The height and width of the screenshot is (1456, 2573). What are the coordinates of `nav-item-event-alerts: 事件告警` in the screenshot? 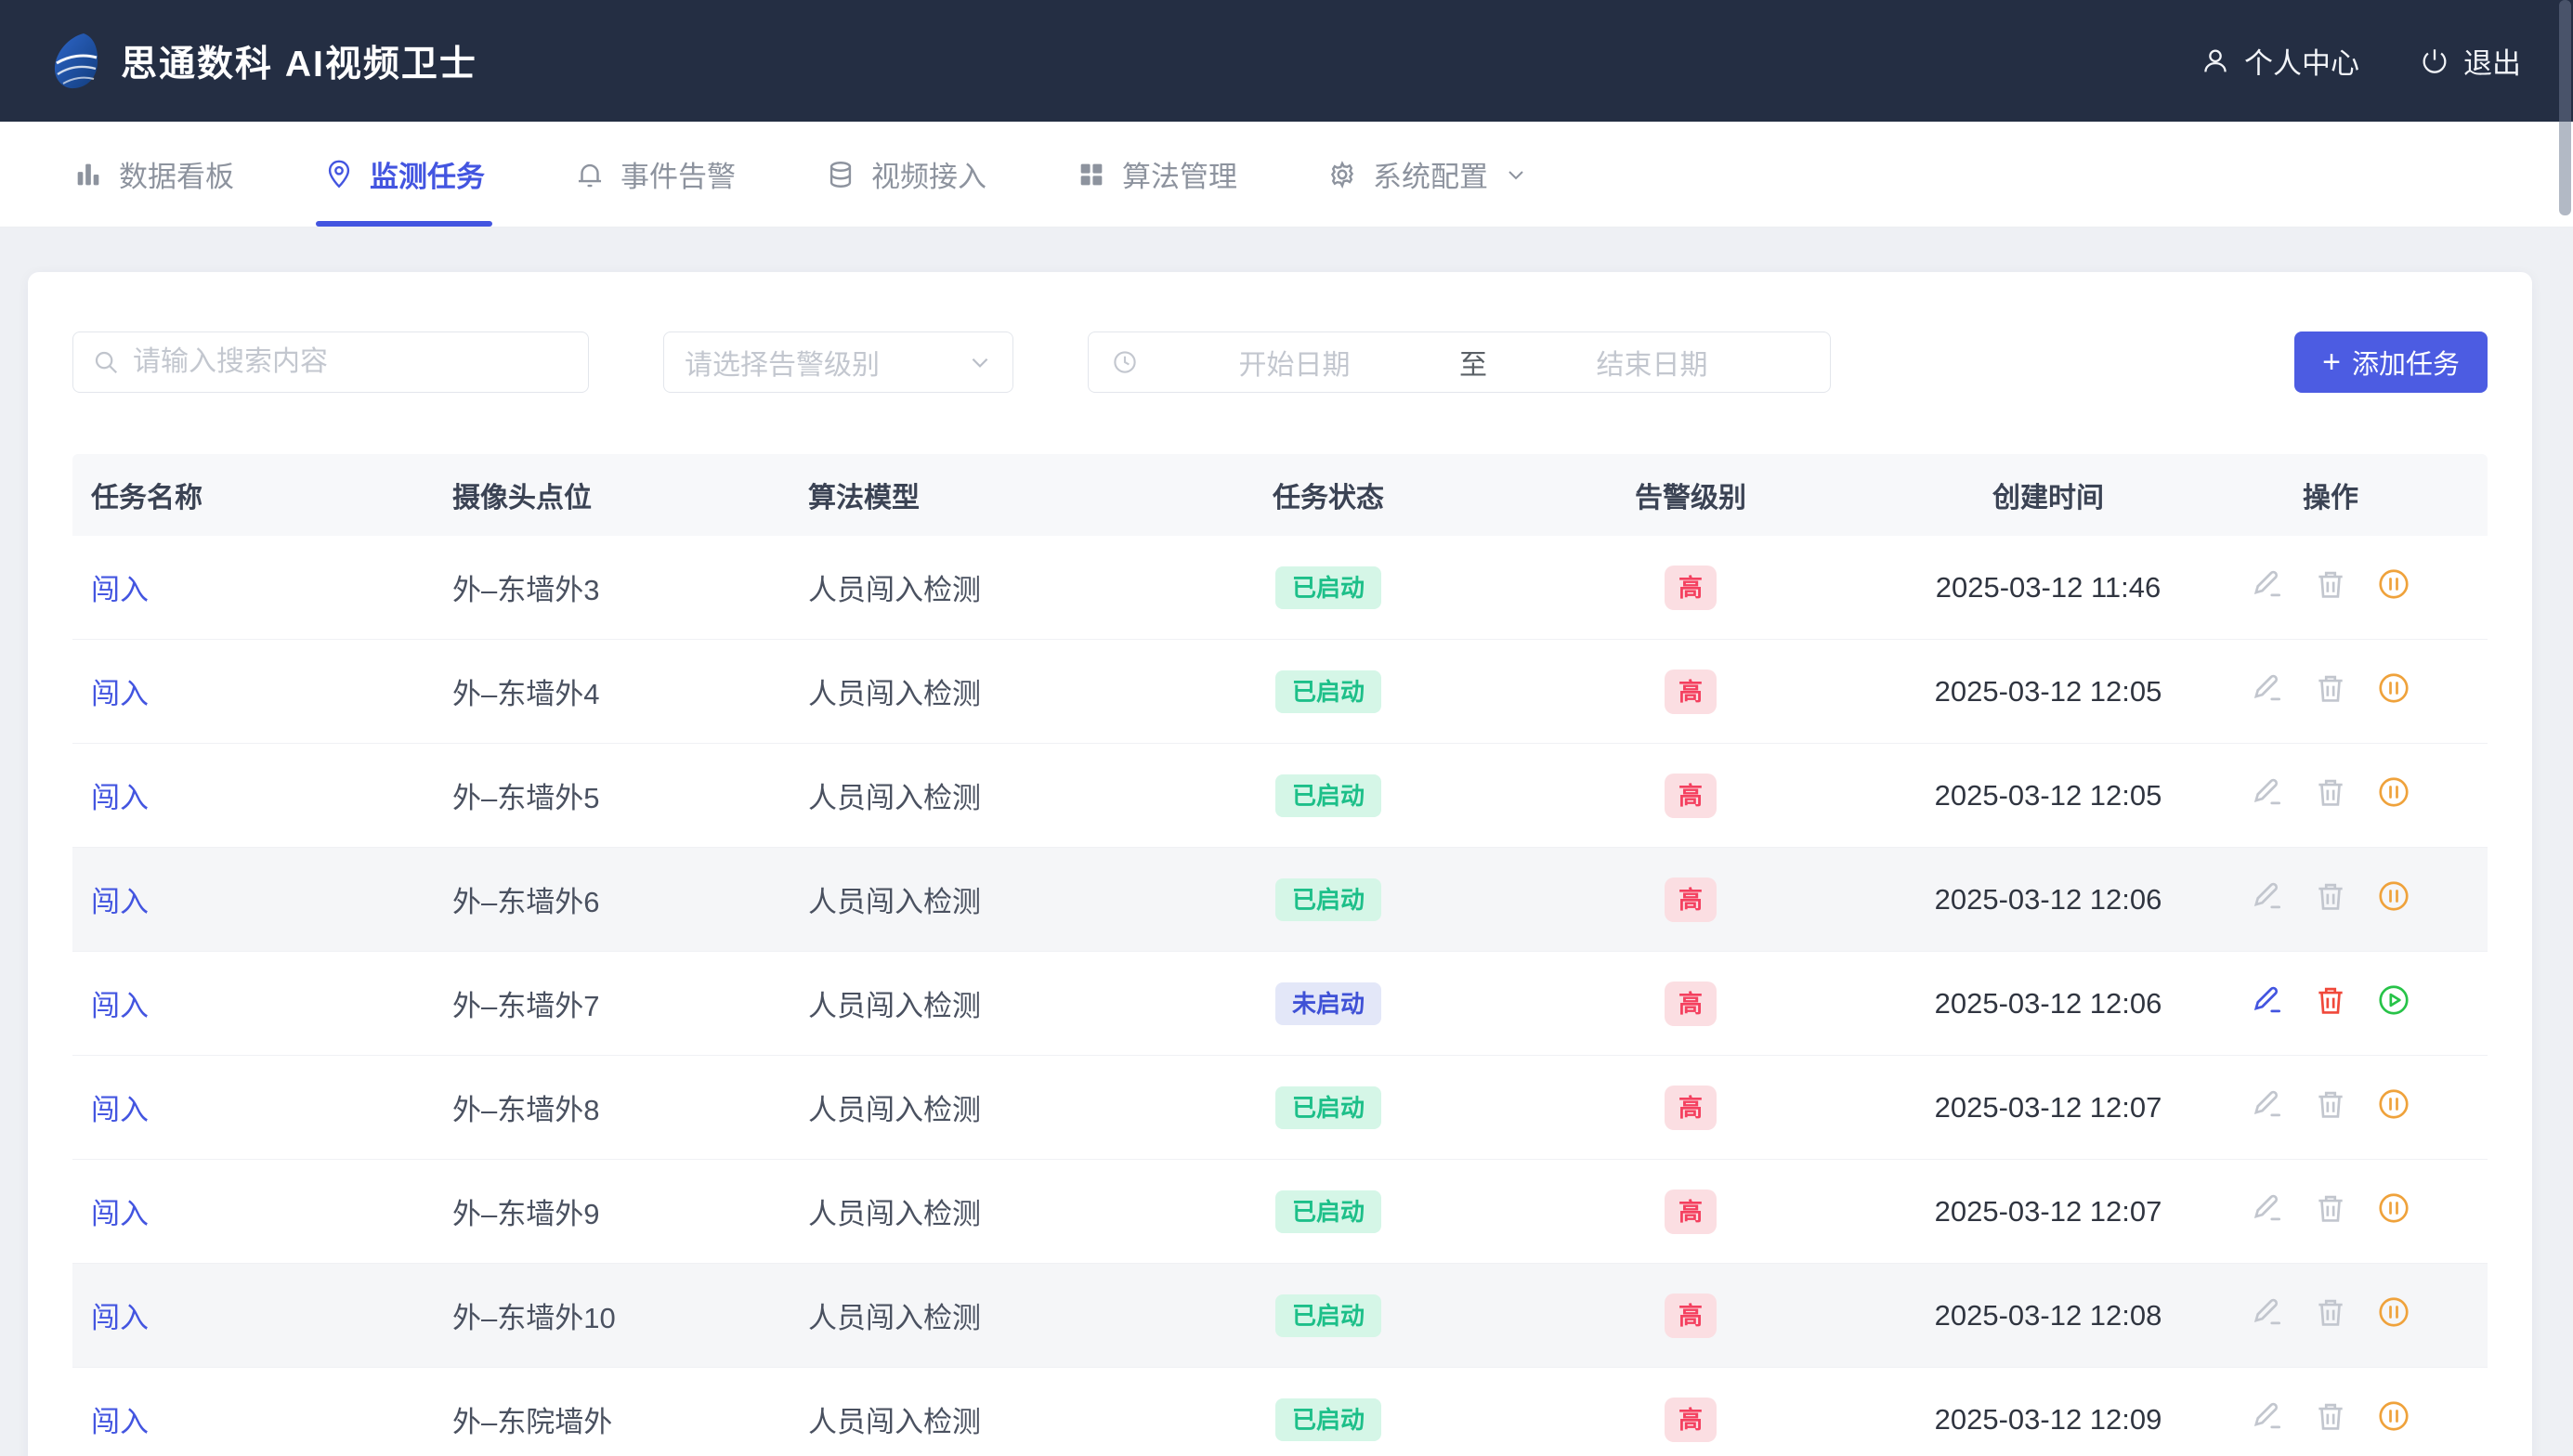 It's located at (655, 174).